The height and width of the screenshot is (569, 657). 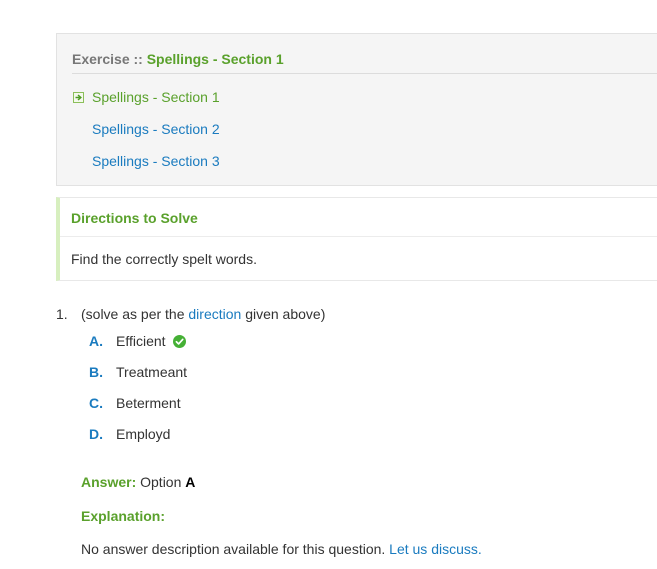 I want to click on option-a: A. Efficient, so click(x=137, y=342).